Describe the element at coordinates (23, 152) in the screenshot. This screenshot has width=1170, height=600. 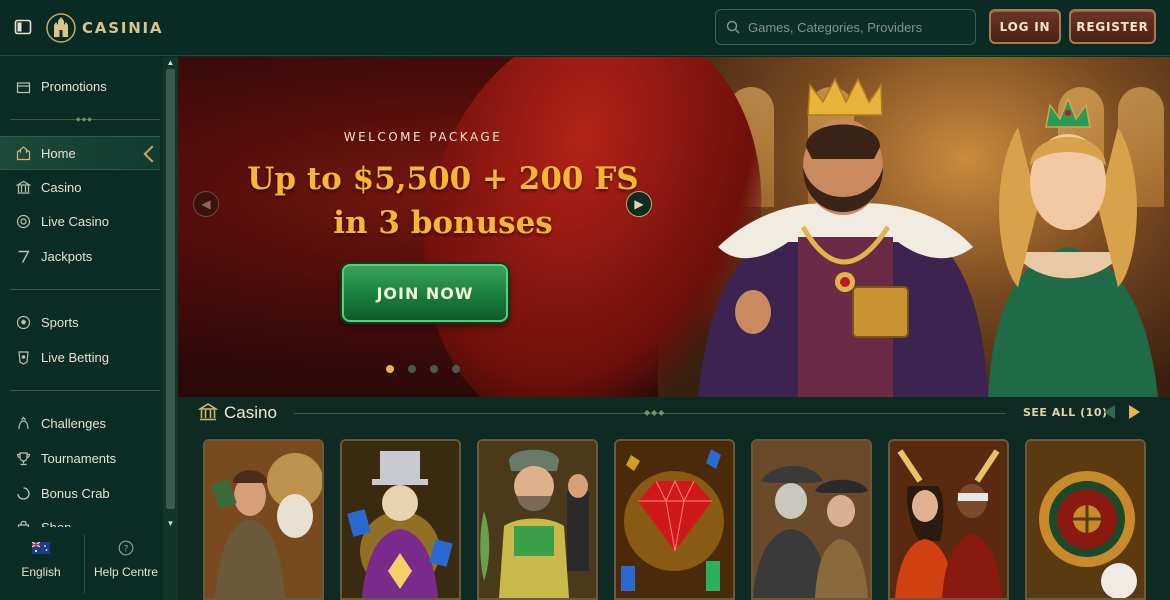
I see `castle-icon` at that location.